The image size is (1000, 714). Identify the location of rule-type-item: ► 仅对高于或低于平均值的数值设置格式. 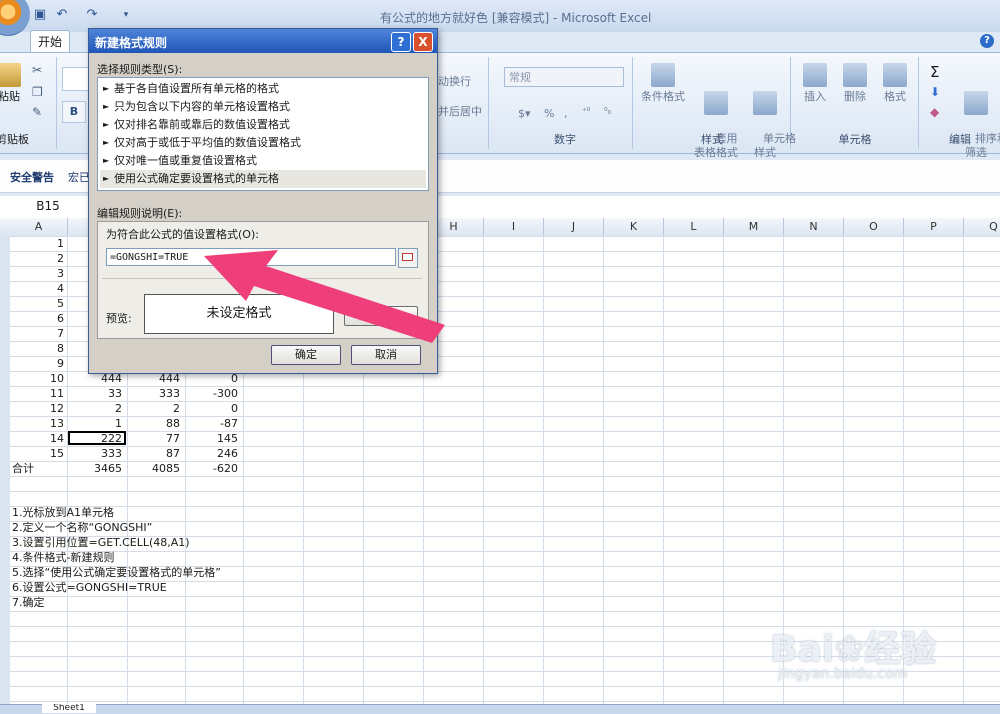
(263, 143).